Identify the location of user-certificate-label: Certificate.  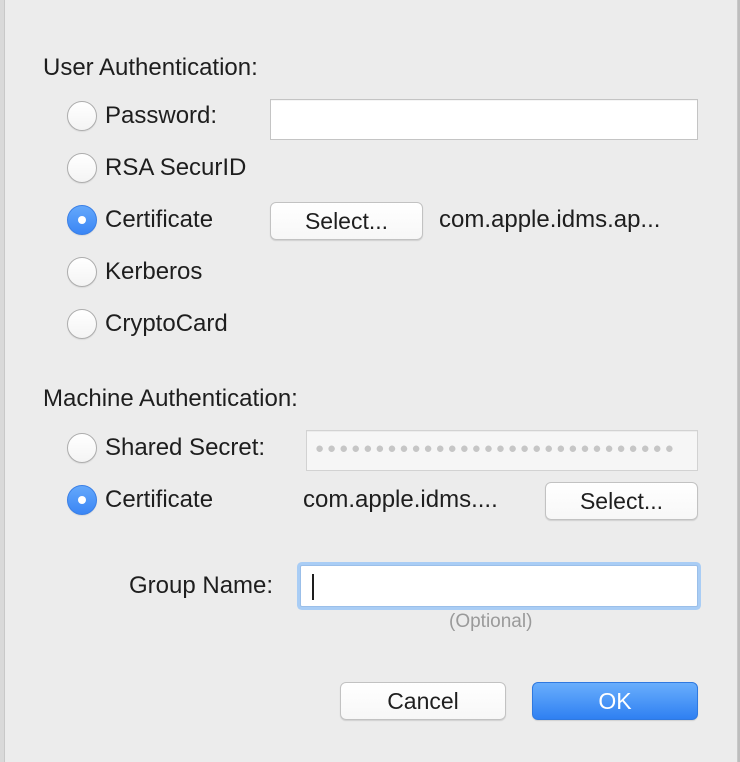
(159, 220).